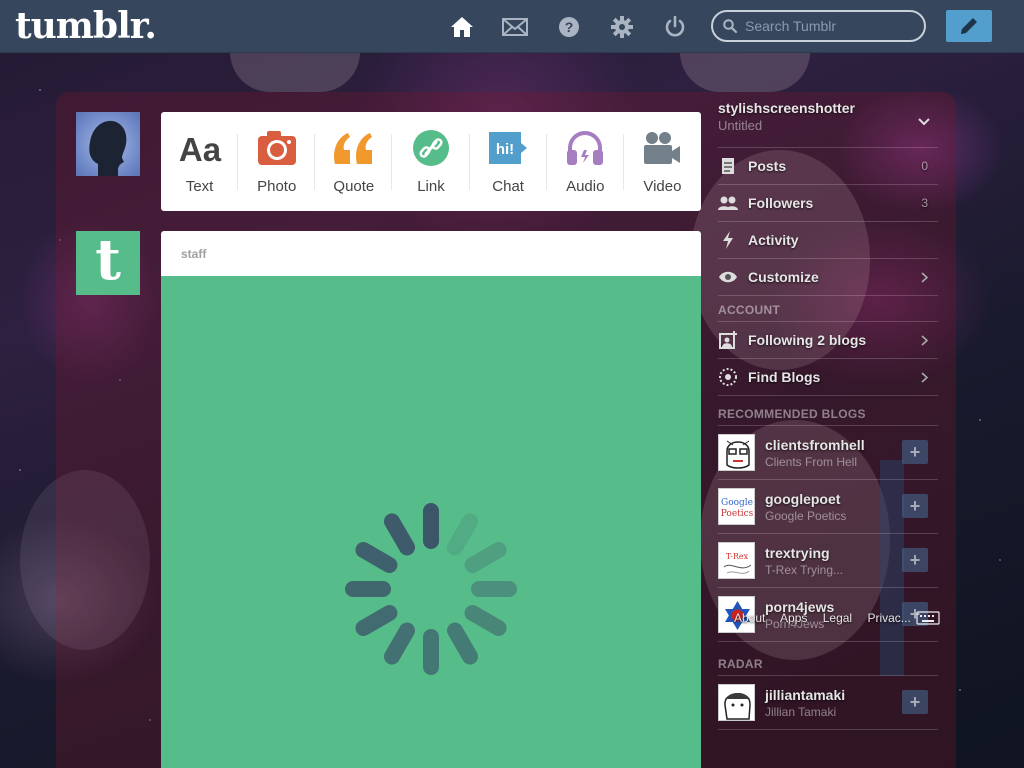 The image size is (1024, 768). I want to click on sidebar-item-label: Followers, so click(781, 203).